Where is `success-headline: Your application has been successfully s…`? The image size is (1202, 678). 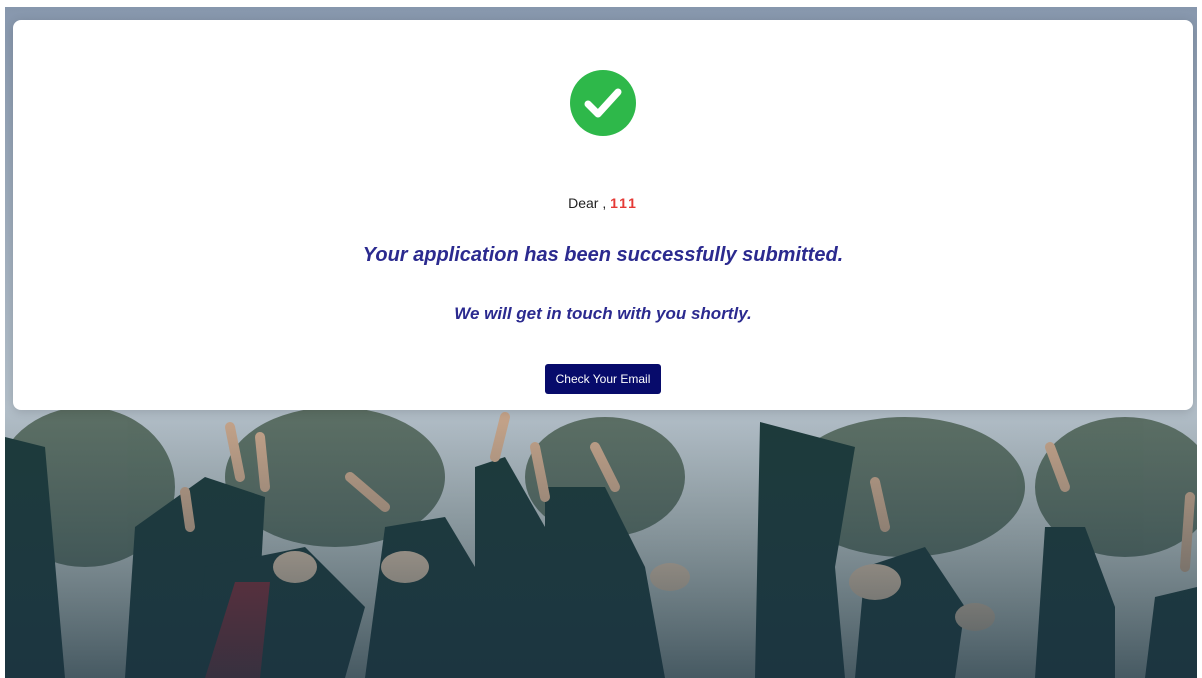
success-headline: Your application has been successfully s… is located at coordinates (603, 255).